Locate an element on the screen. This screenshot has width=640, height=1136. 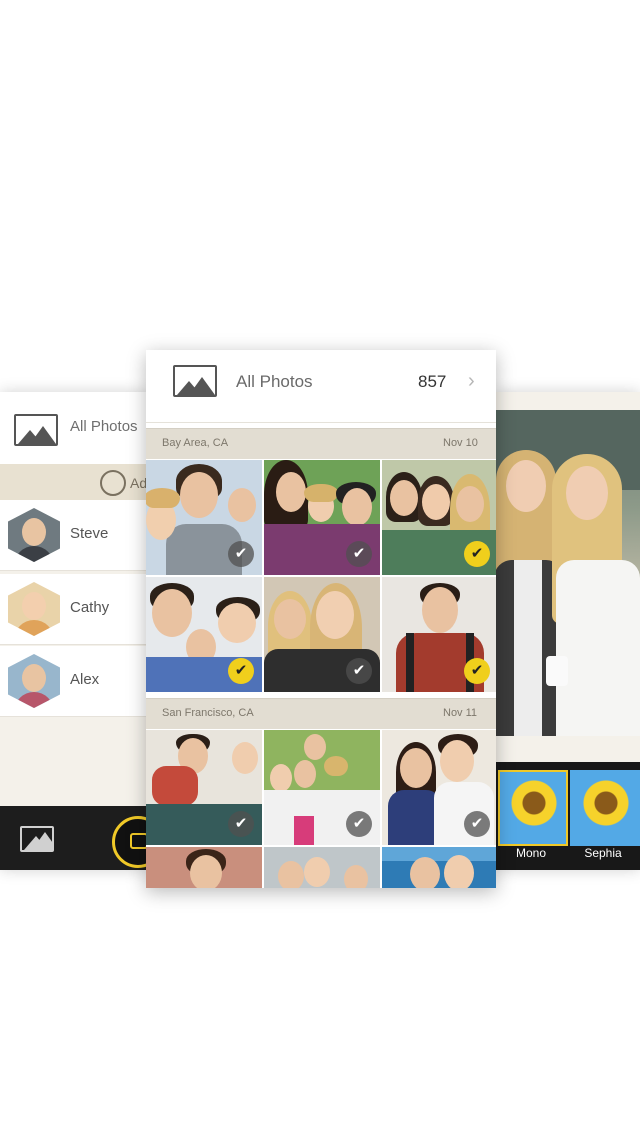
contact-row: Alex is located at coordinates (75, 681).